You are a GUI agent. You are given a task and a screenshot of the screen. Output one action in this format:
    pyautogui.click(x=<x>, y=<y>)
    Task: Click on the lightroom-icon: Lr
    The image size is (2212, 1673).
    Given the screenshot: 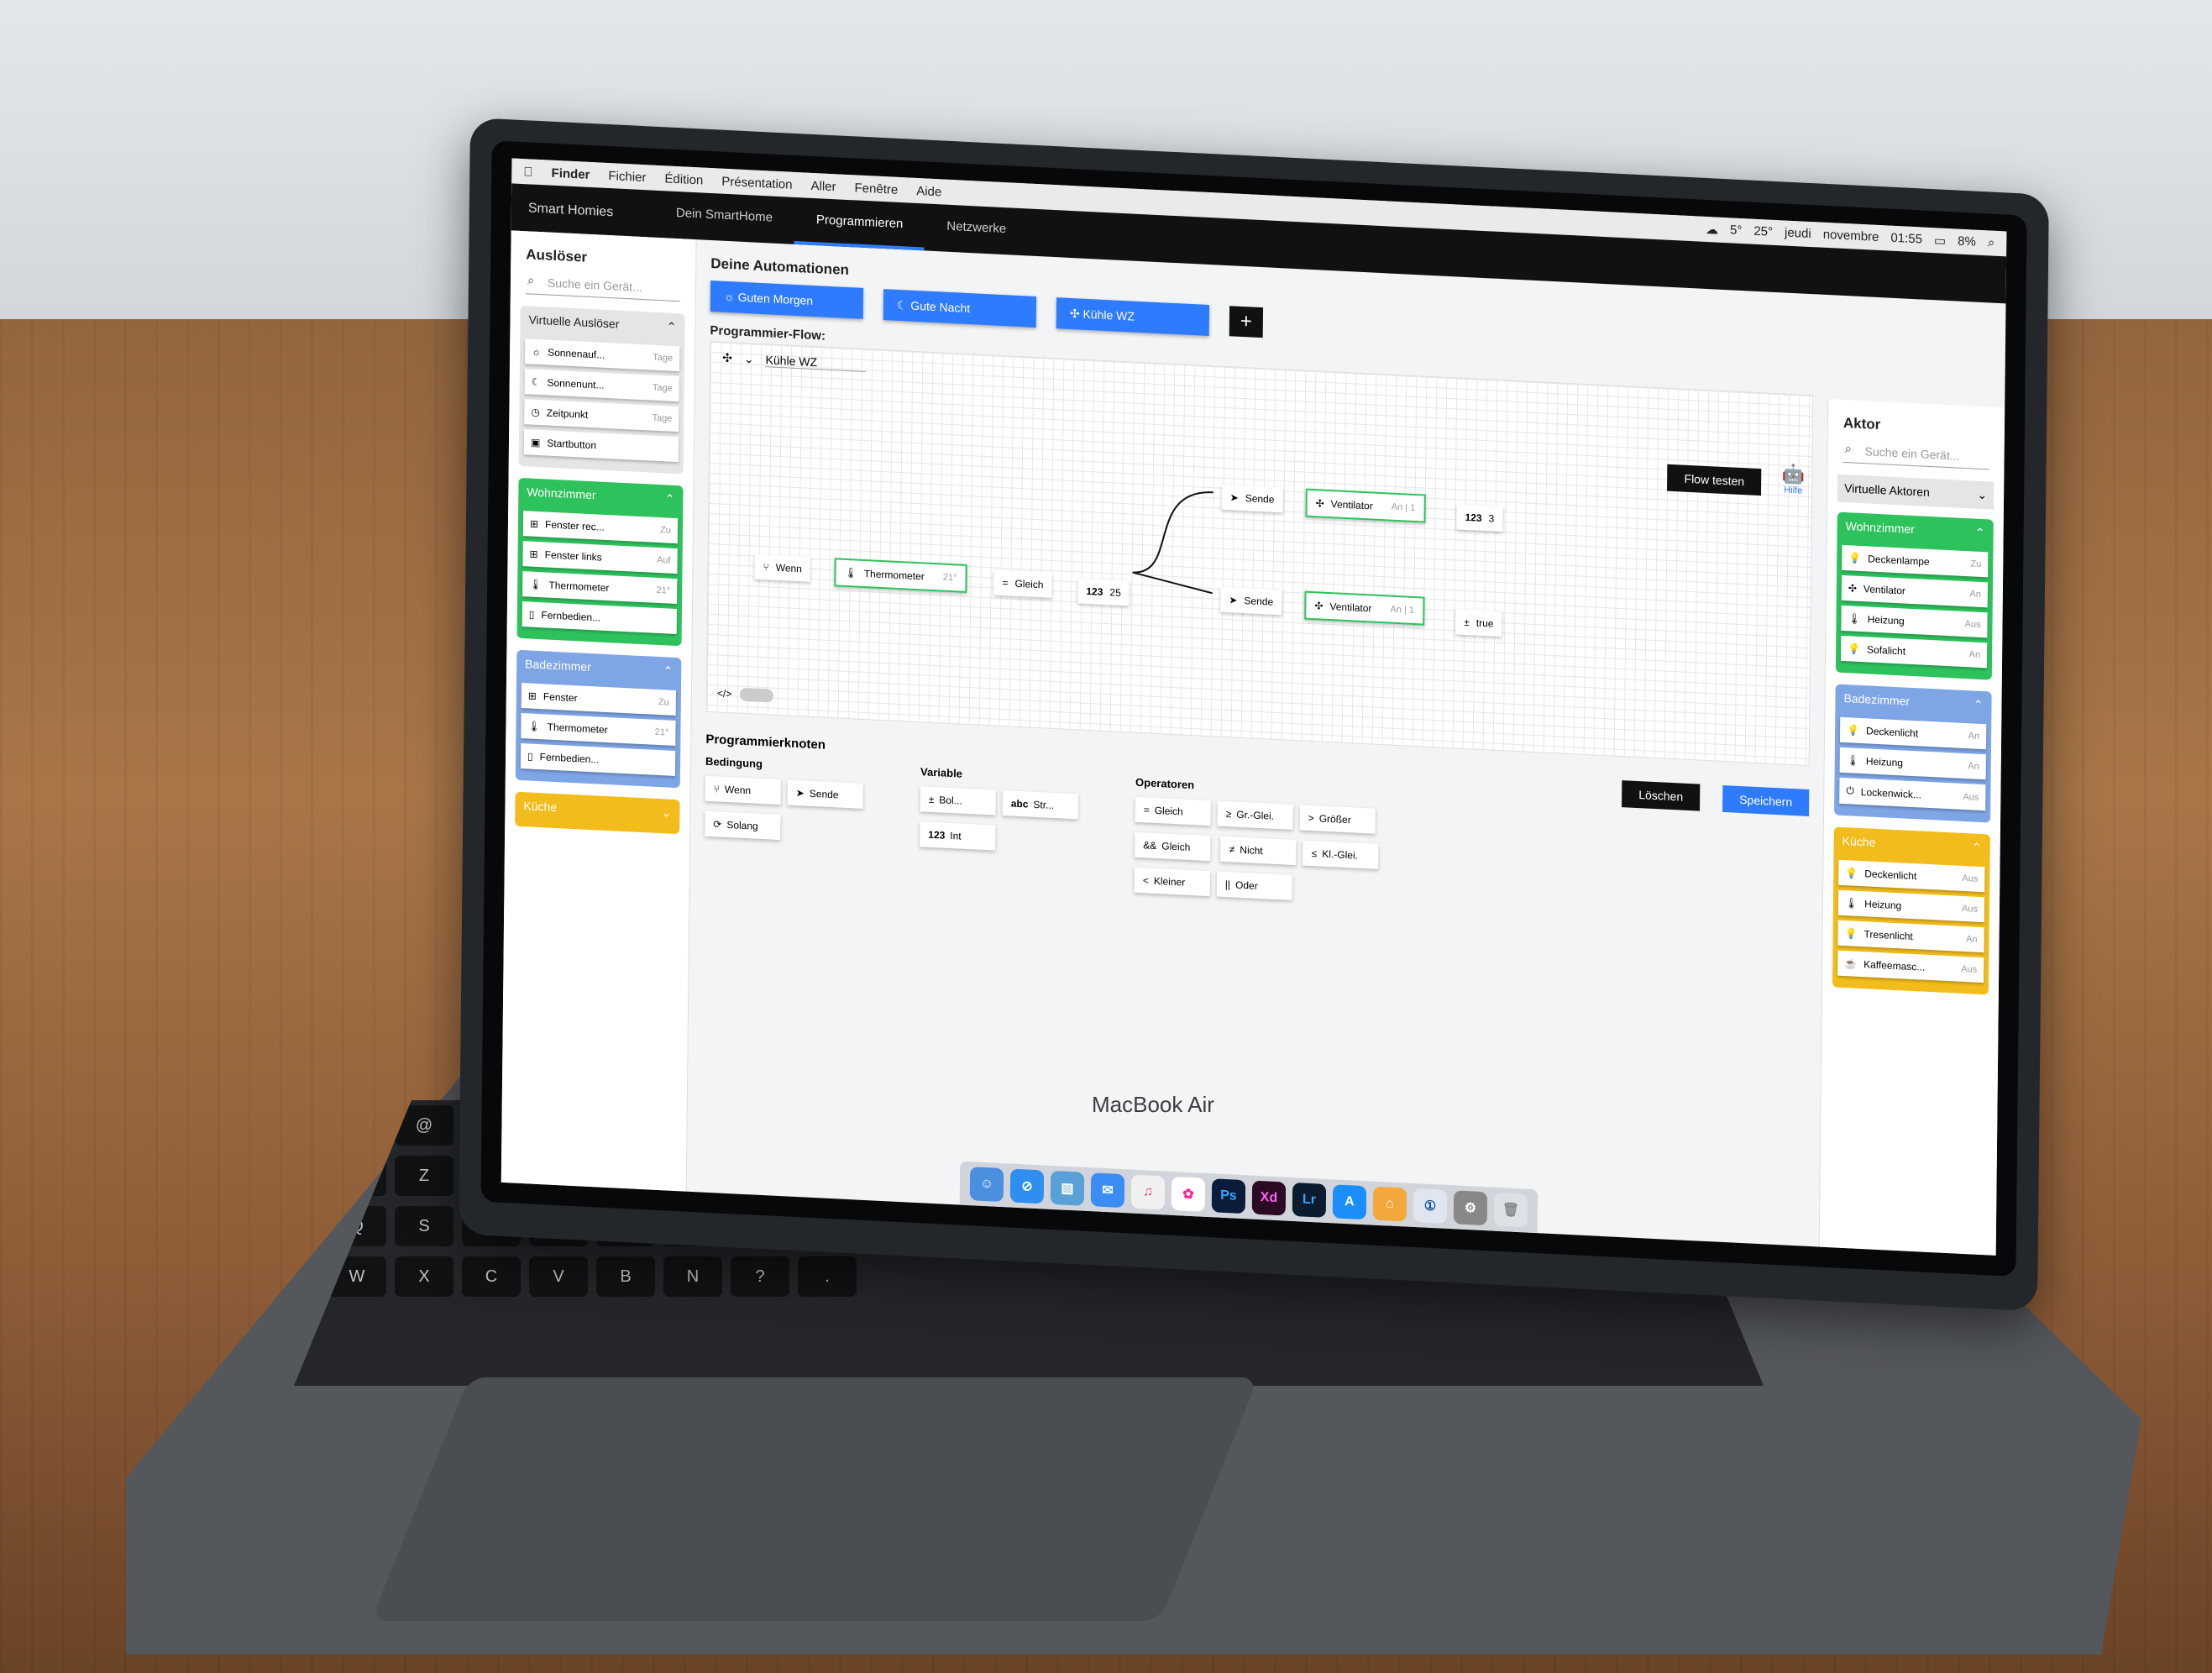 What is the action you would take?
    pyautogui.click(x=1309, y=1200)
    